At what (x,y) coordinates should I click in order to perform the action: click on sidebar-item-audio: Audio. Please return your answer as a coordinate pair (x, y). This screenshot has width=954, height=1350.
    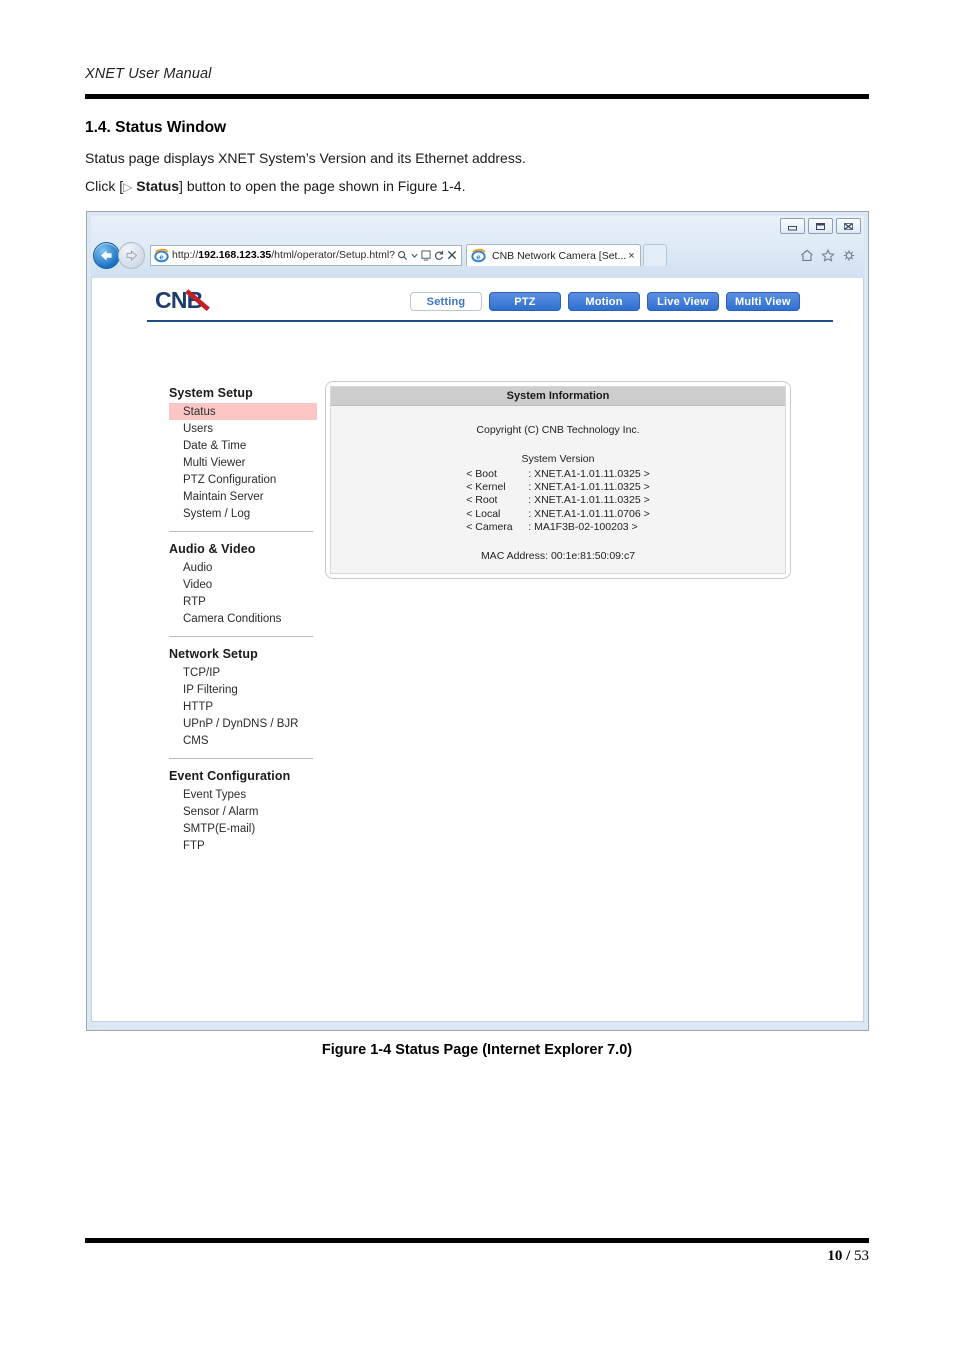
    Looking at the image, I should click on (243, 567).